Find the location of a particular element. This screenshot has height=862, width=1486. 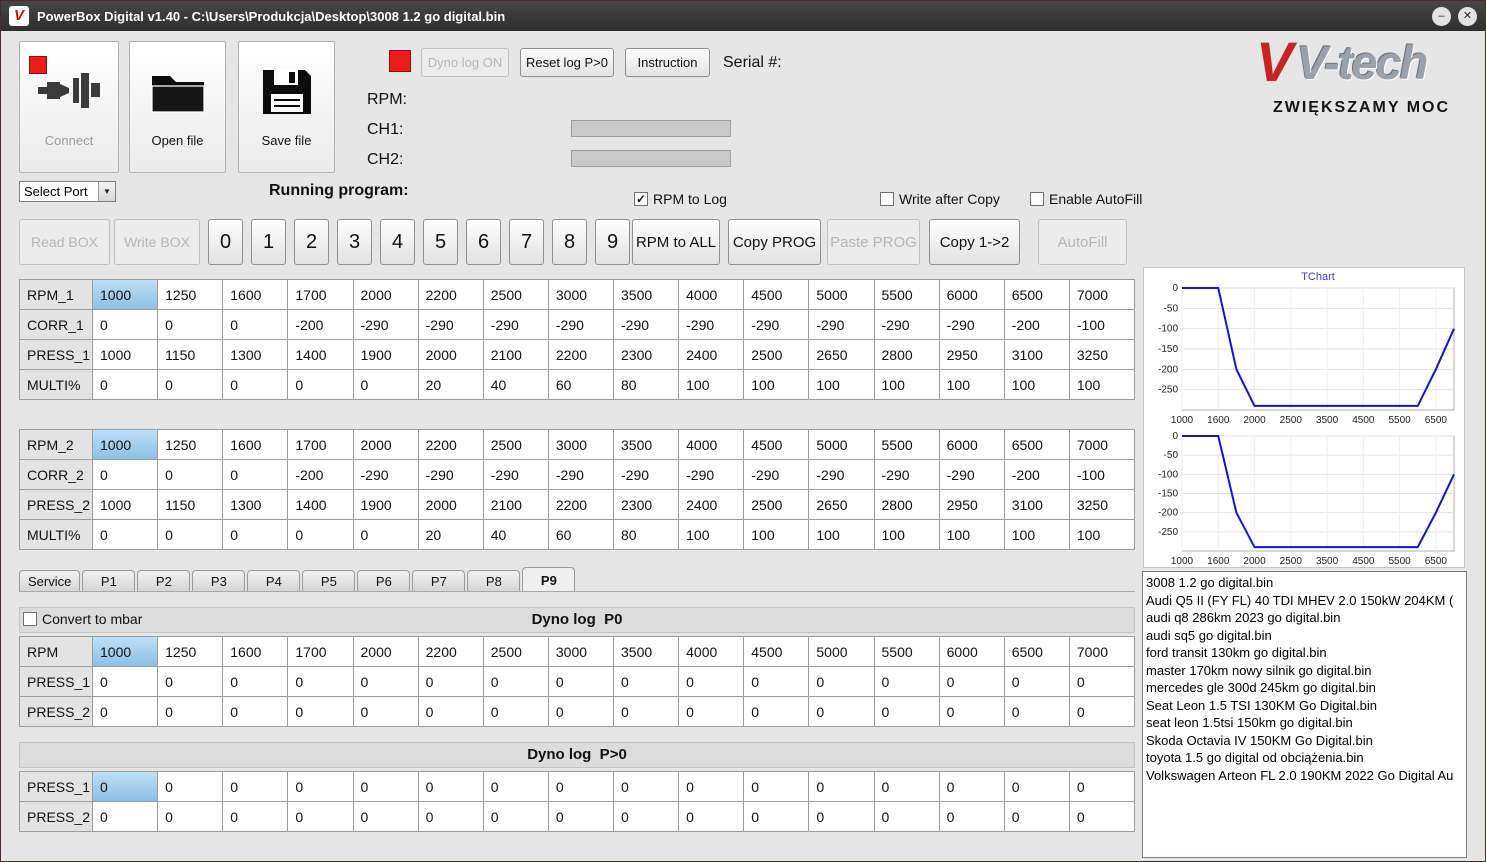

table-cell: 60 is located at coordinates (581, 535).